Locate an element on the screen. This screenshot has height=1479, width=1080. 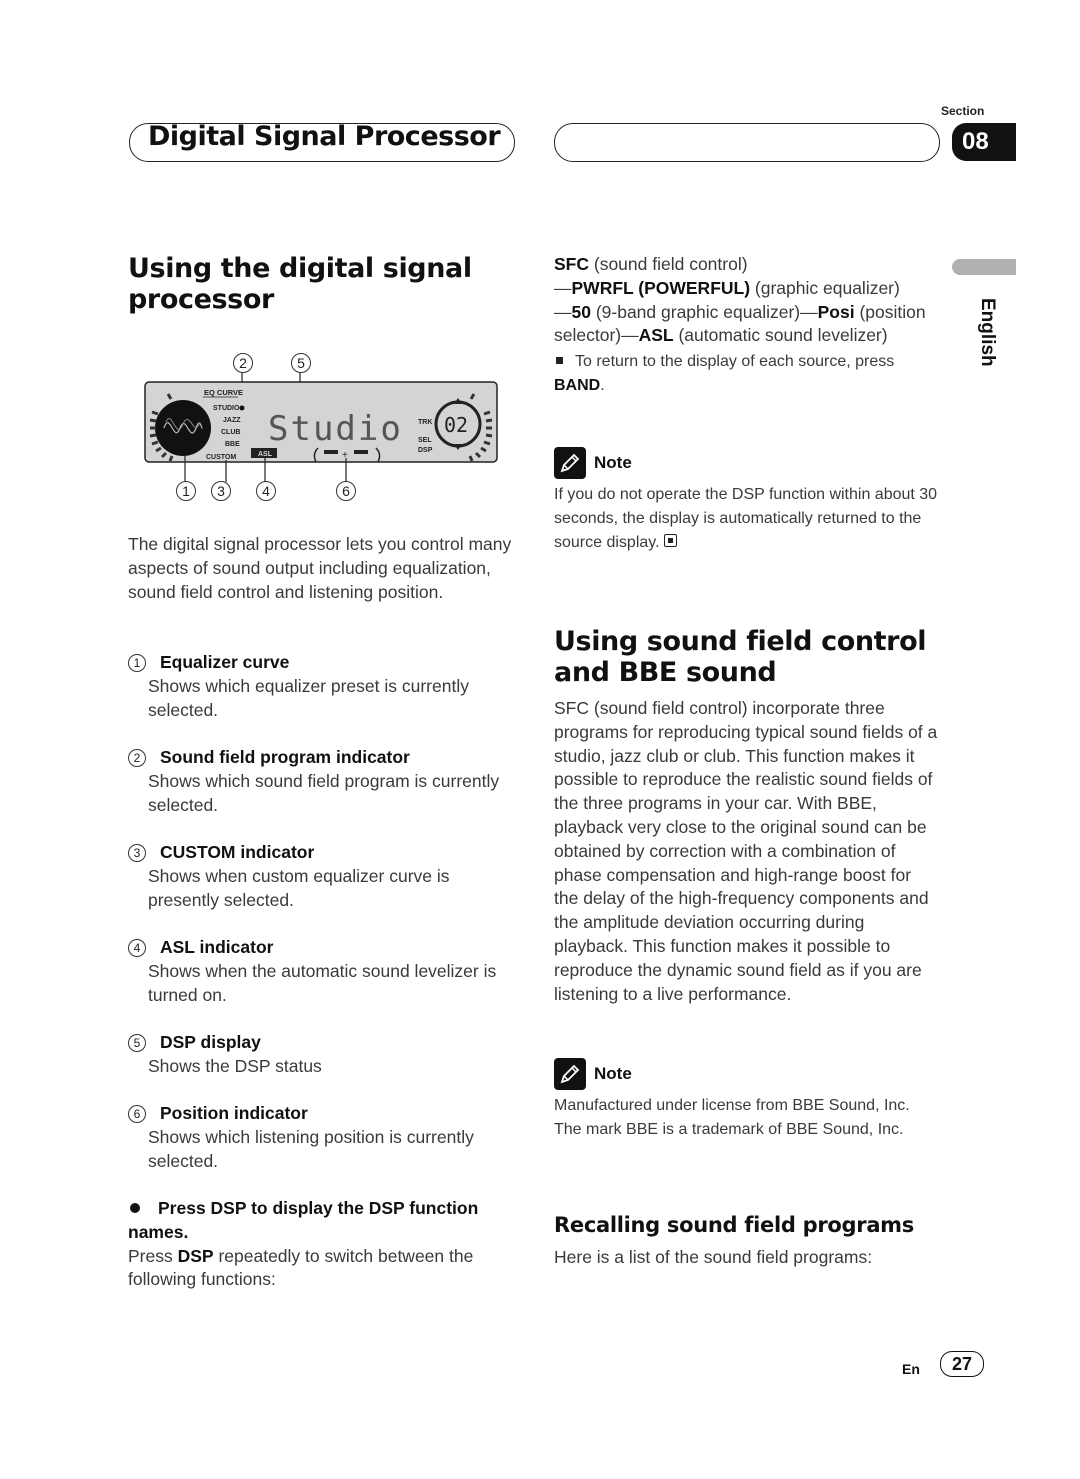
function-desc: (automatic sound levelizer) is located at coordinates (780, 335).